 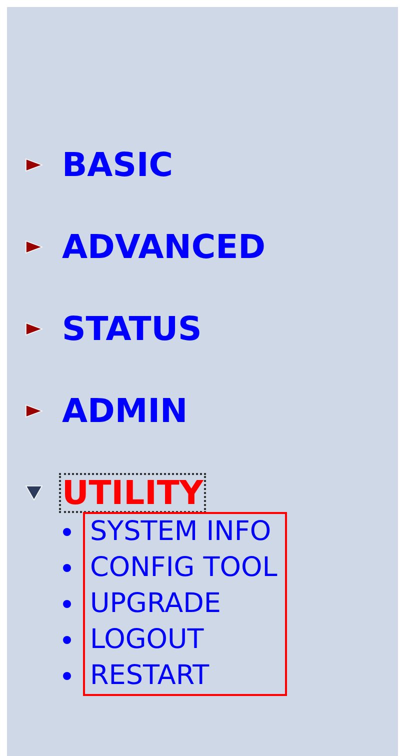 I want to click on submenu-link: SYSTEM INFO, so click(x=184, y=532).